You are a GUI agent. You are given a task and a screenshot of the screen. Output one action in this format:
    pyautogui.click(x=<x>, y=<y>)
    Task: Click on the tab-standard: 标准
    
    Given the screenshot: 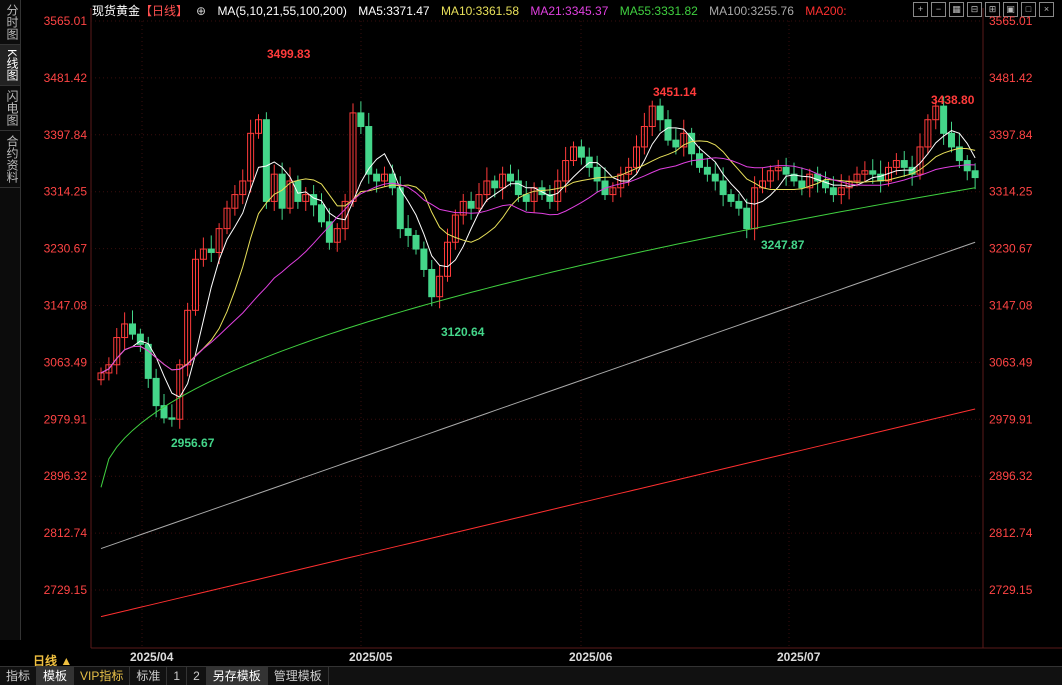 What is the action you would take?
    pyautogui.click(x=149, y=676)
    